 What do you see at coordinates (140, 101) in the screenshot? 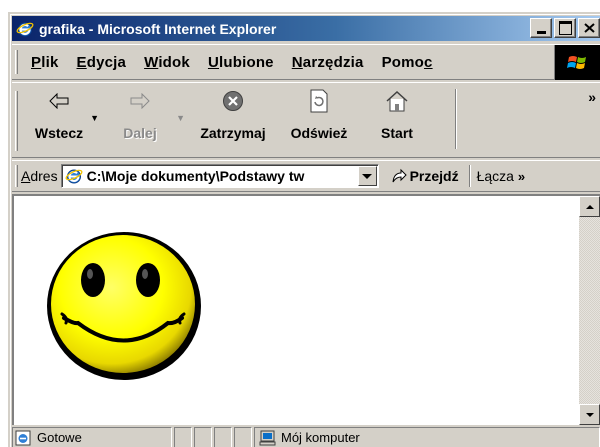
I see `forward-arrow-icon` at bounding box center [140, 101].